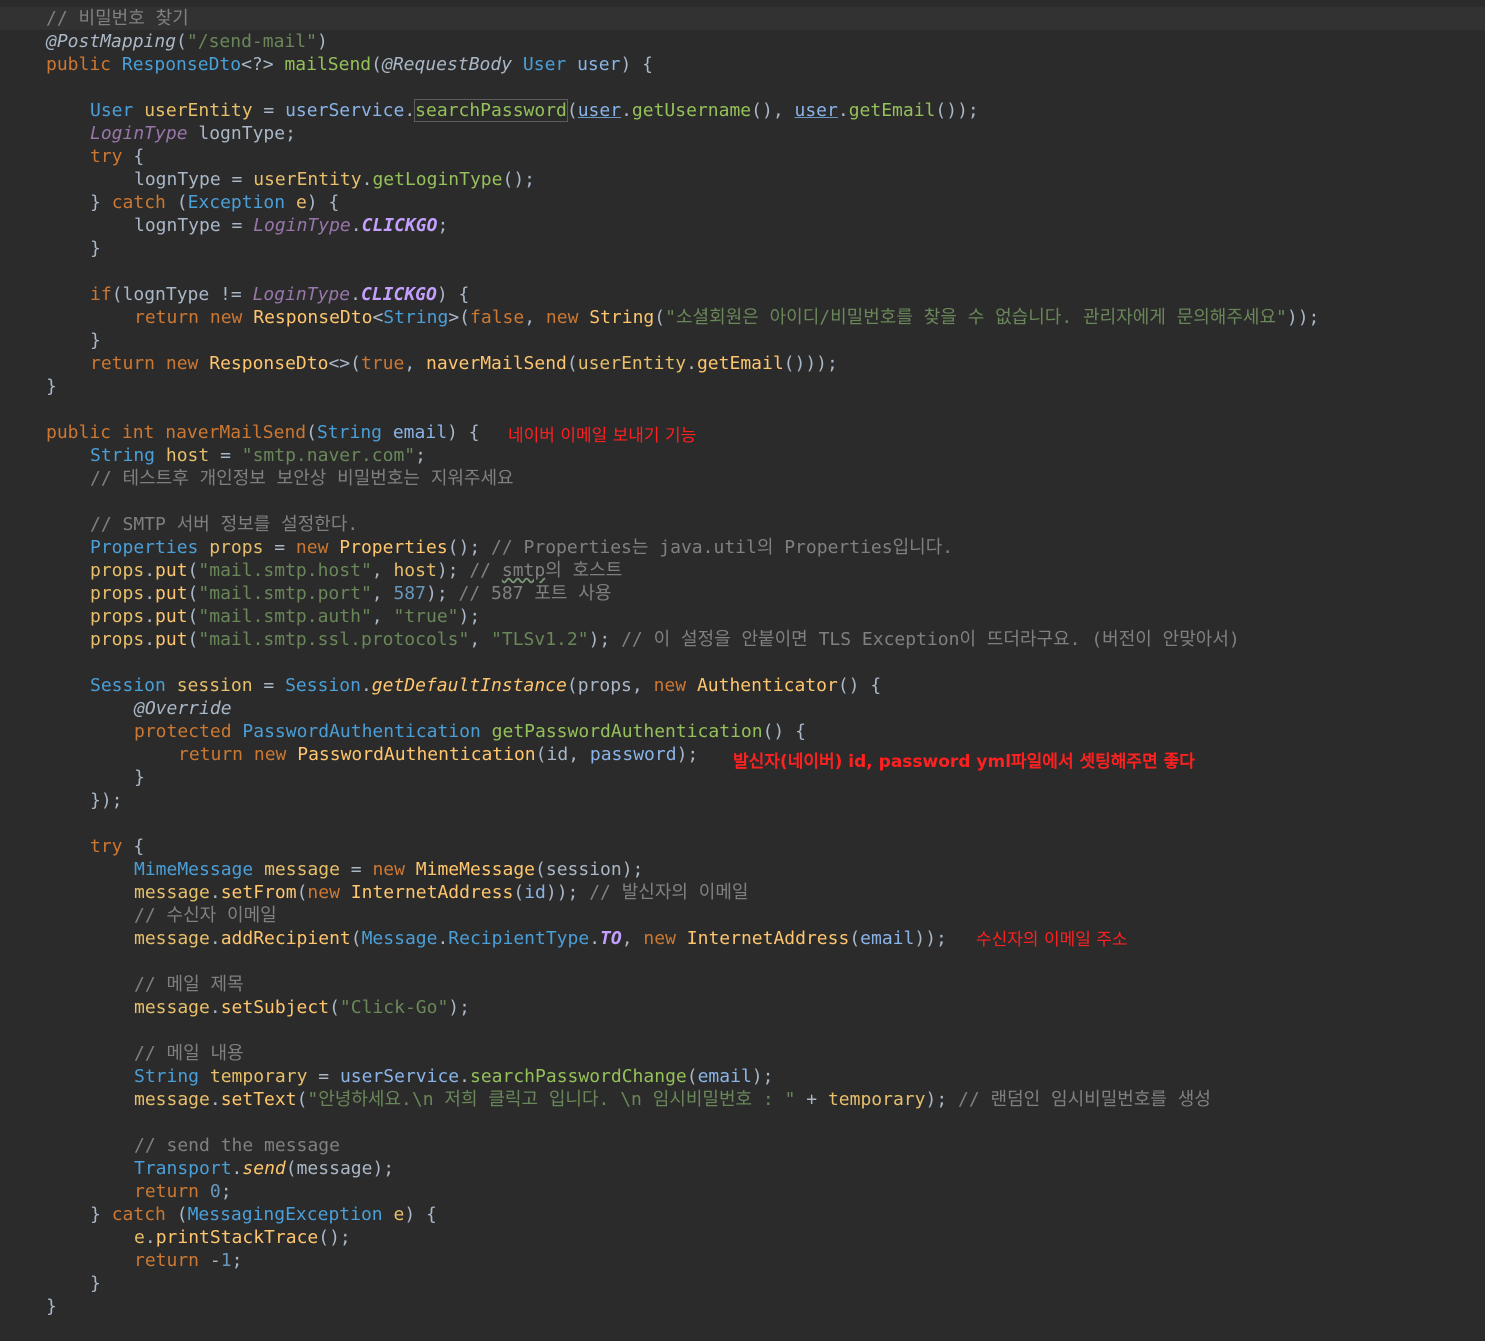  I want to click on code-token: lognType =, so click(194, 225).